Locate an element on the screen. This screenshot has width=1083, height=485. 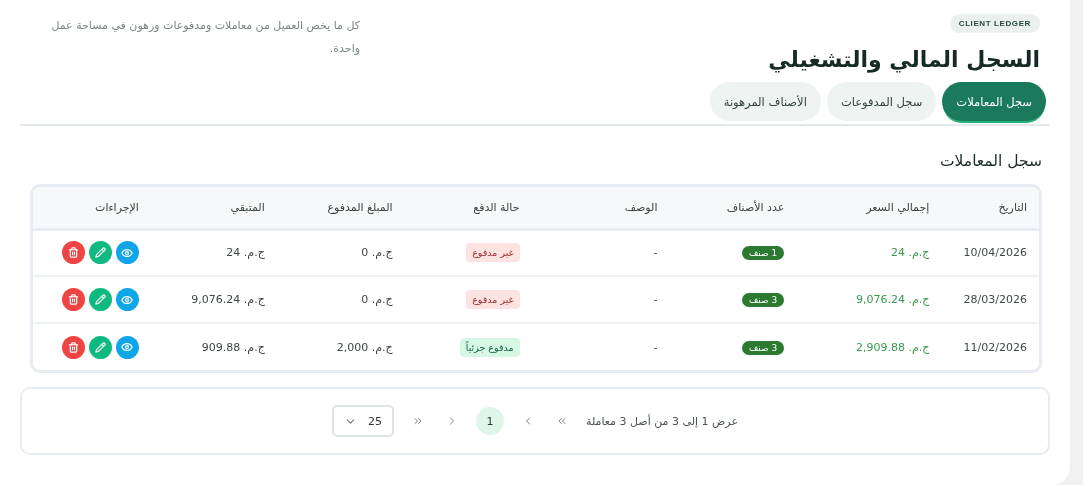
column-header: حالة الدفع is located at coordinates (468, 208).